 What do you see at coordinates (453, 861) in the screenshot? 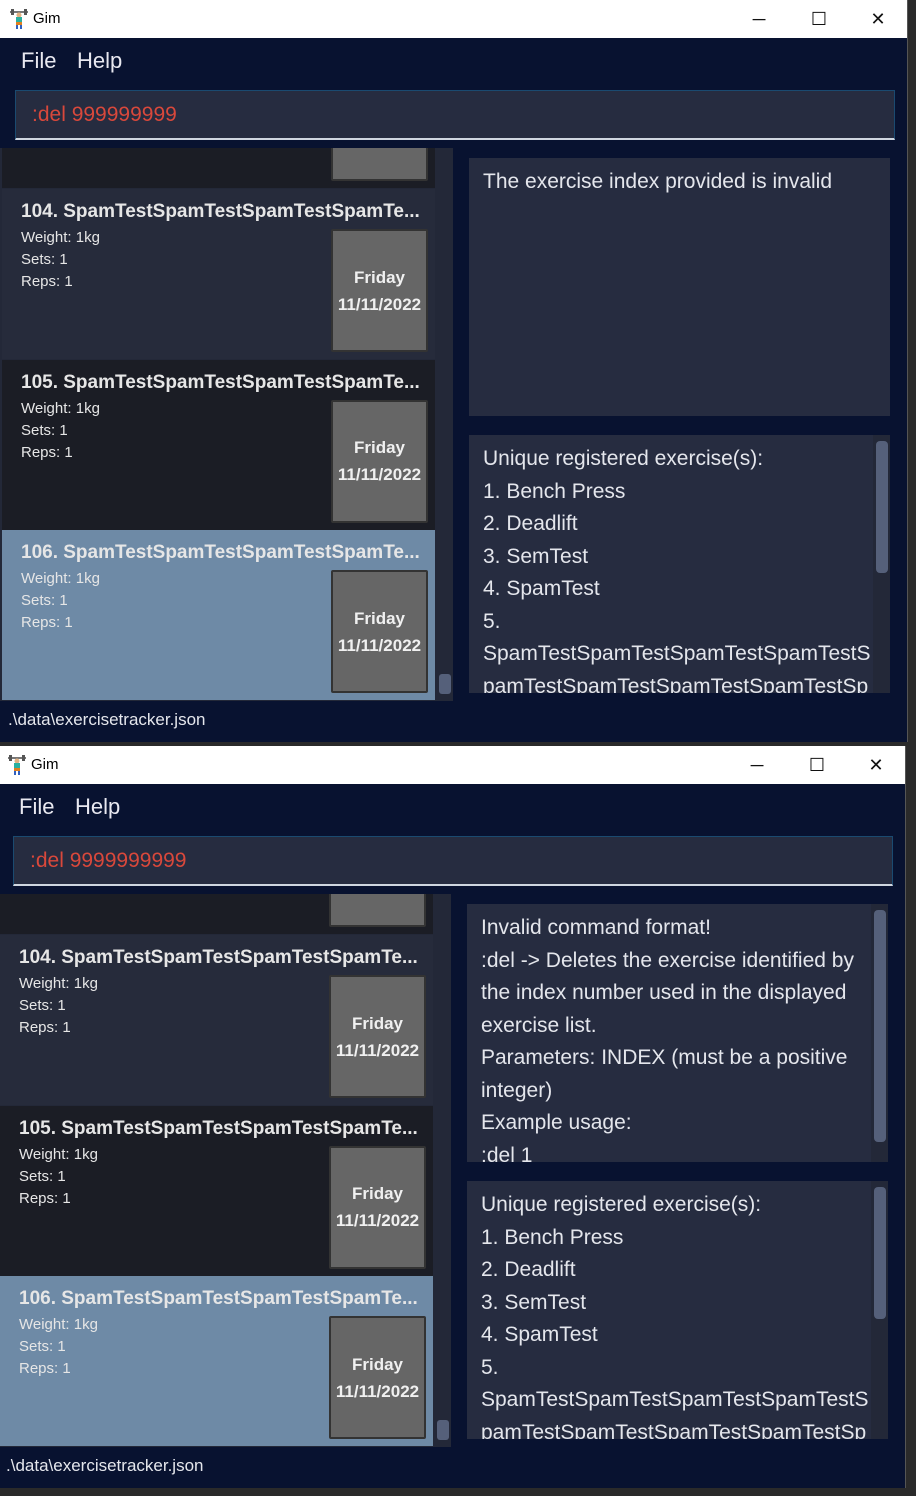
I see `command-input: :del 9999999999` at bounding box center [453, 861].